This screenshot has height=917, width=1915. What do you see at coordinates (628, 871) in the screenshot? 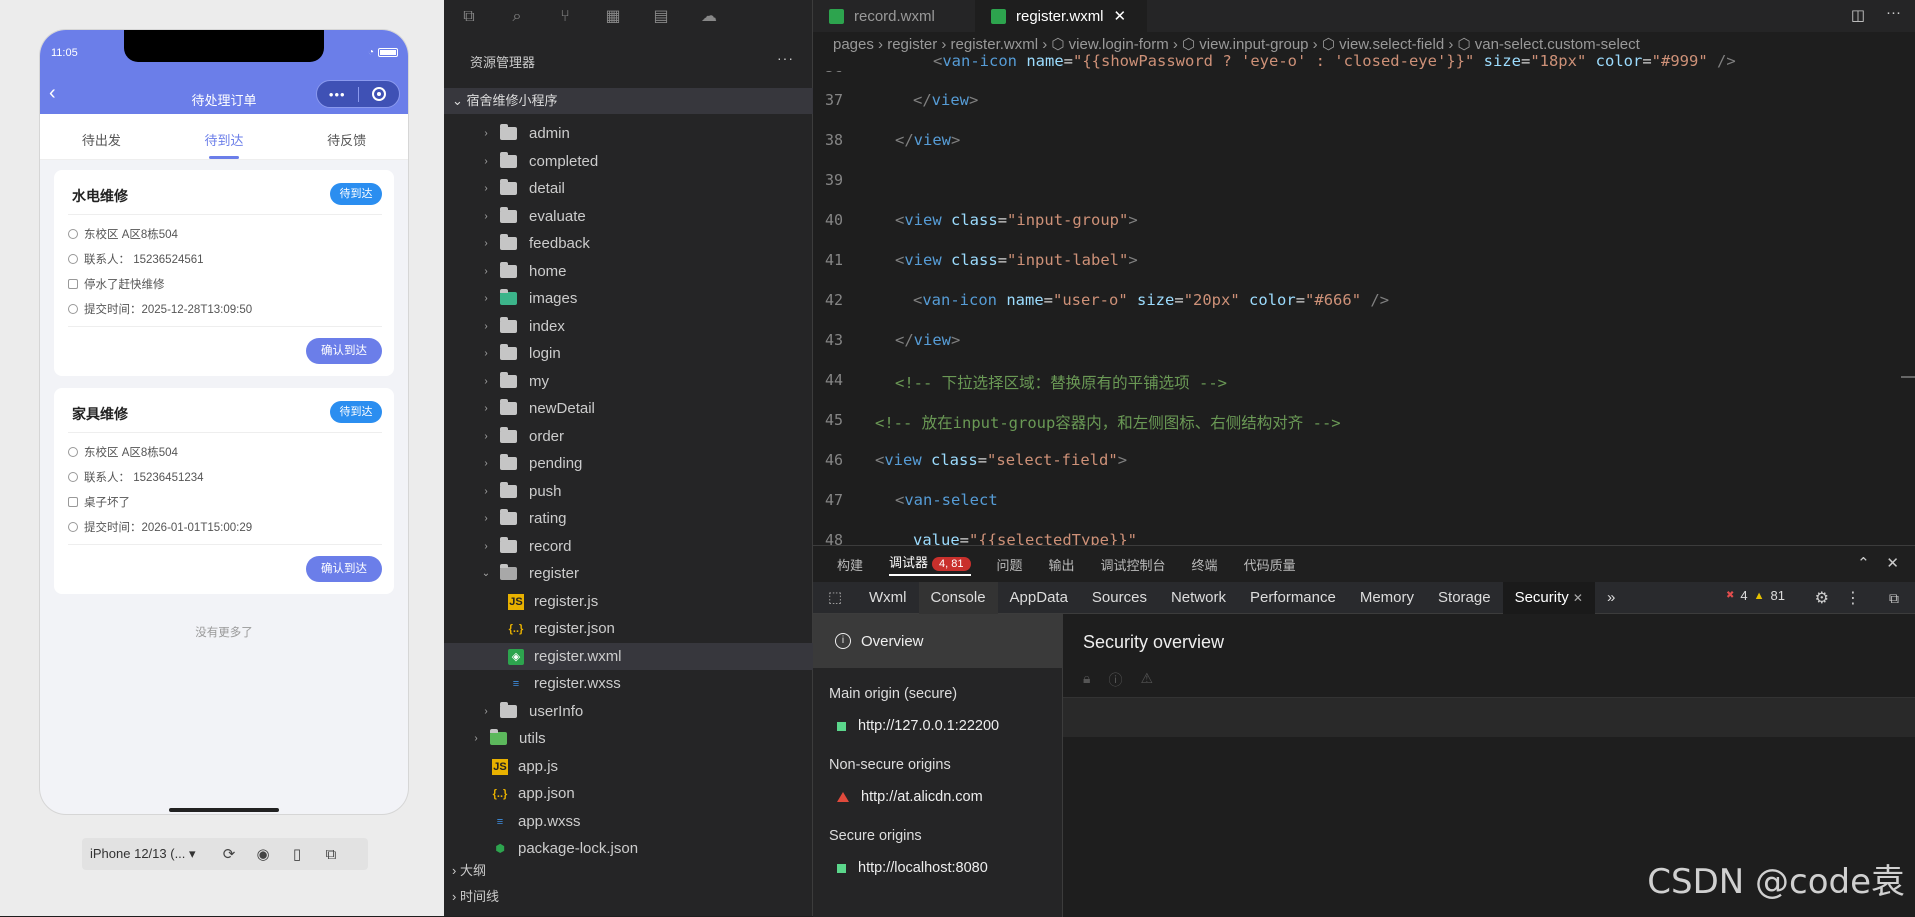
I see `outline-section: › 大纲` at bounding box center [628, 871].